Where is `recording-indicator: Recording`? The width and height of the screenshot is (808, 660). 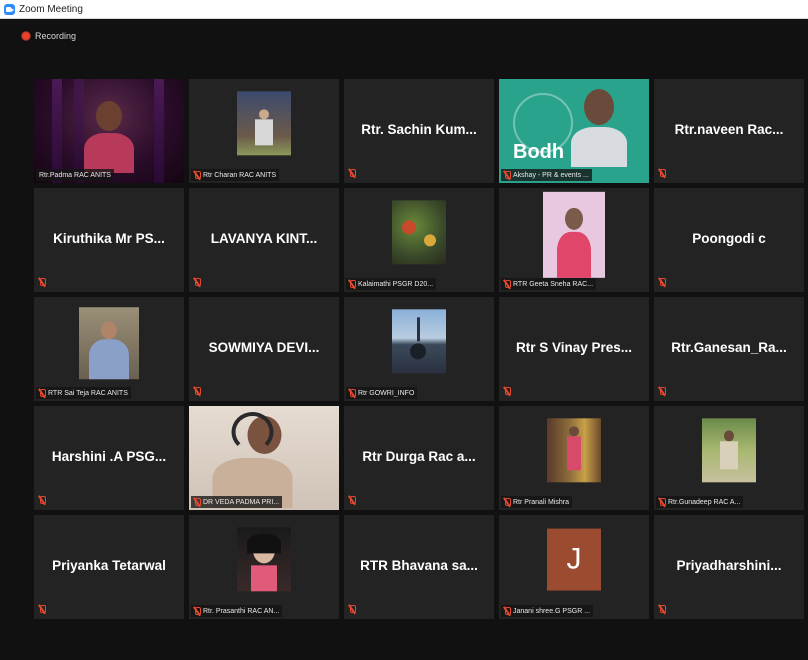 recording-indicator: Recording is located at coordinates (49, 36).